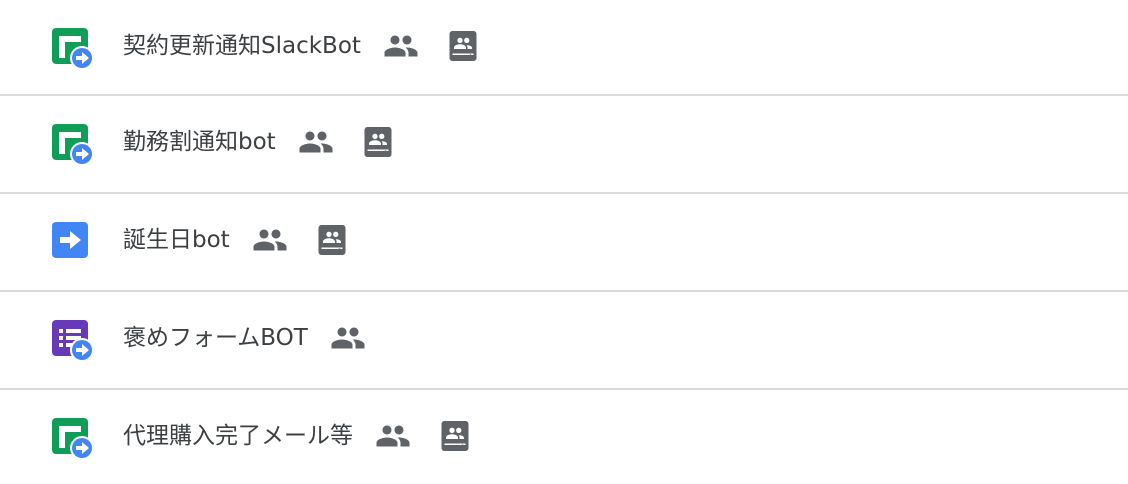 This screenshot has width=1128, height=484. What do you see at coordinates (242, 46) in the screenshot?
I see `item-title: 契約更新通知SlackBot` at bounding box center [242, 46].